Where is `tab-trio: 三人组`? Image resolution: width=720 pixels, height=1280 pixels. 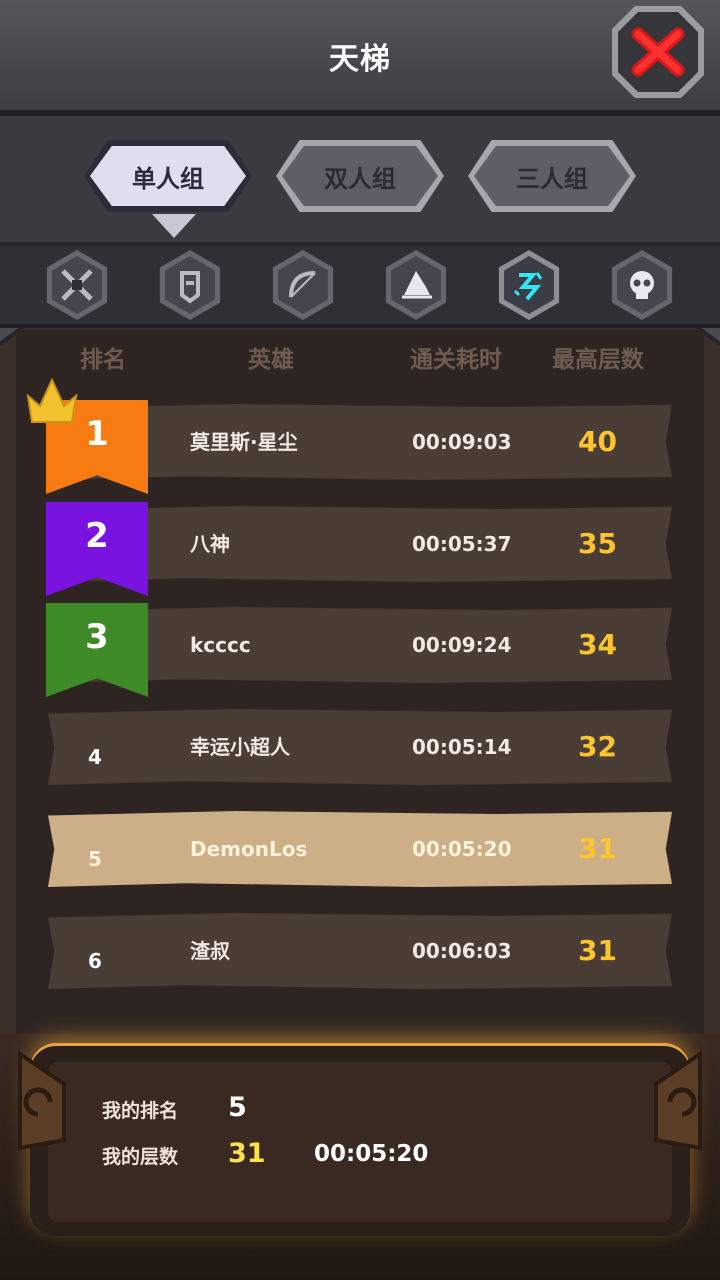
tab-trio: 三人组 is located at coordinates (552, 176).